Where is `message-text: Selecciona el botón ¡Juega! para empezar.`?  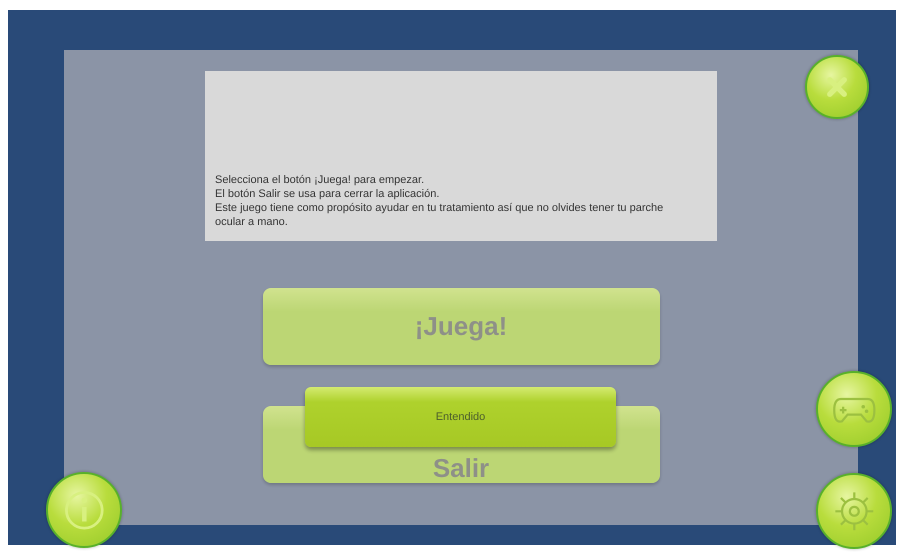 message-text: Selecciona el botón ¡Juega! para empezar. is located at coordinates (320, 180).